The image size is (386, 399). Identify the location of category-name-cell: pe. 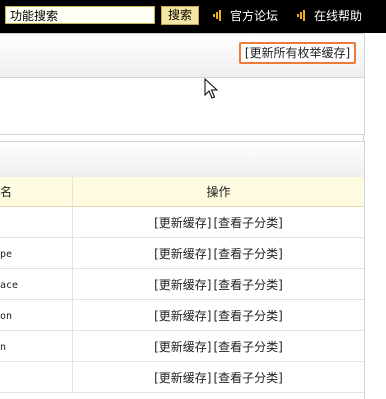
(36, 253).